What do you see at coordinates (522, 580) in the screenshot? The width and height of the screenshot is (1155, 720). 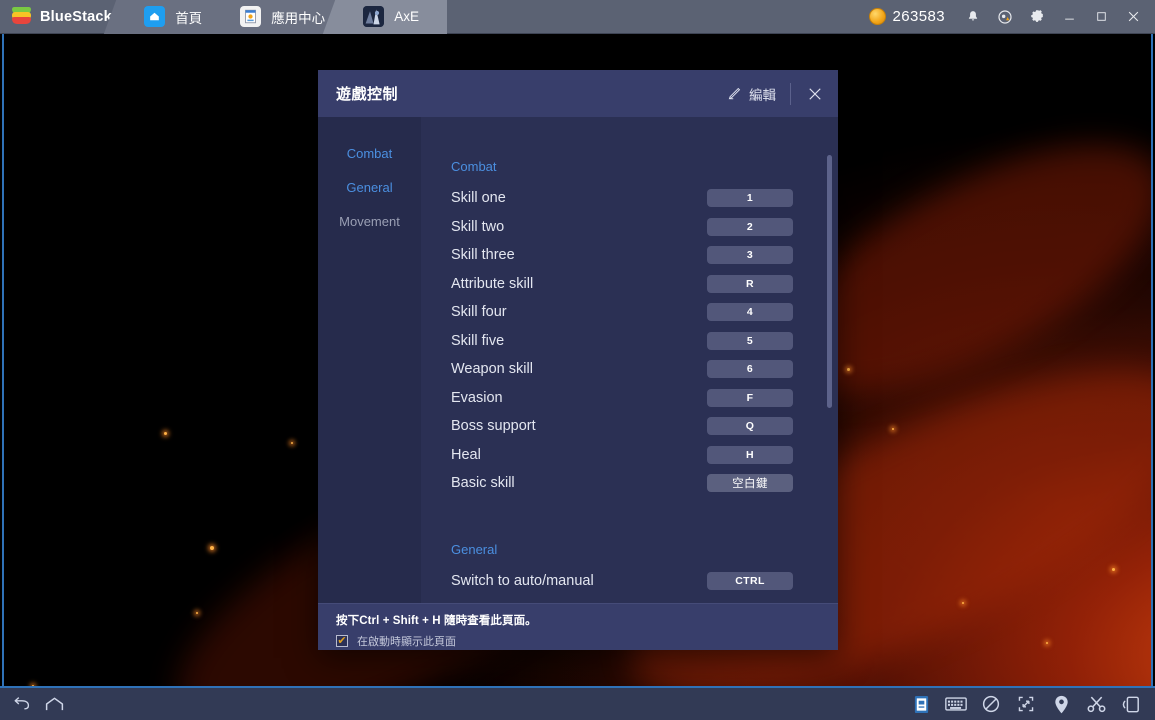 I see `control-label: Switch to auto/manual` at bounding box center [522, 580].